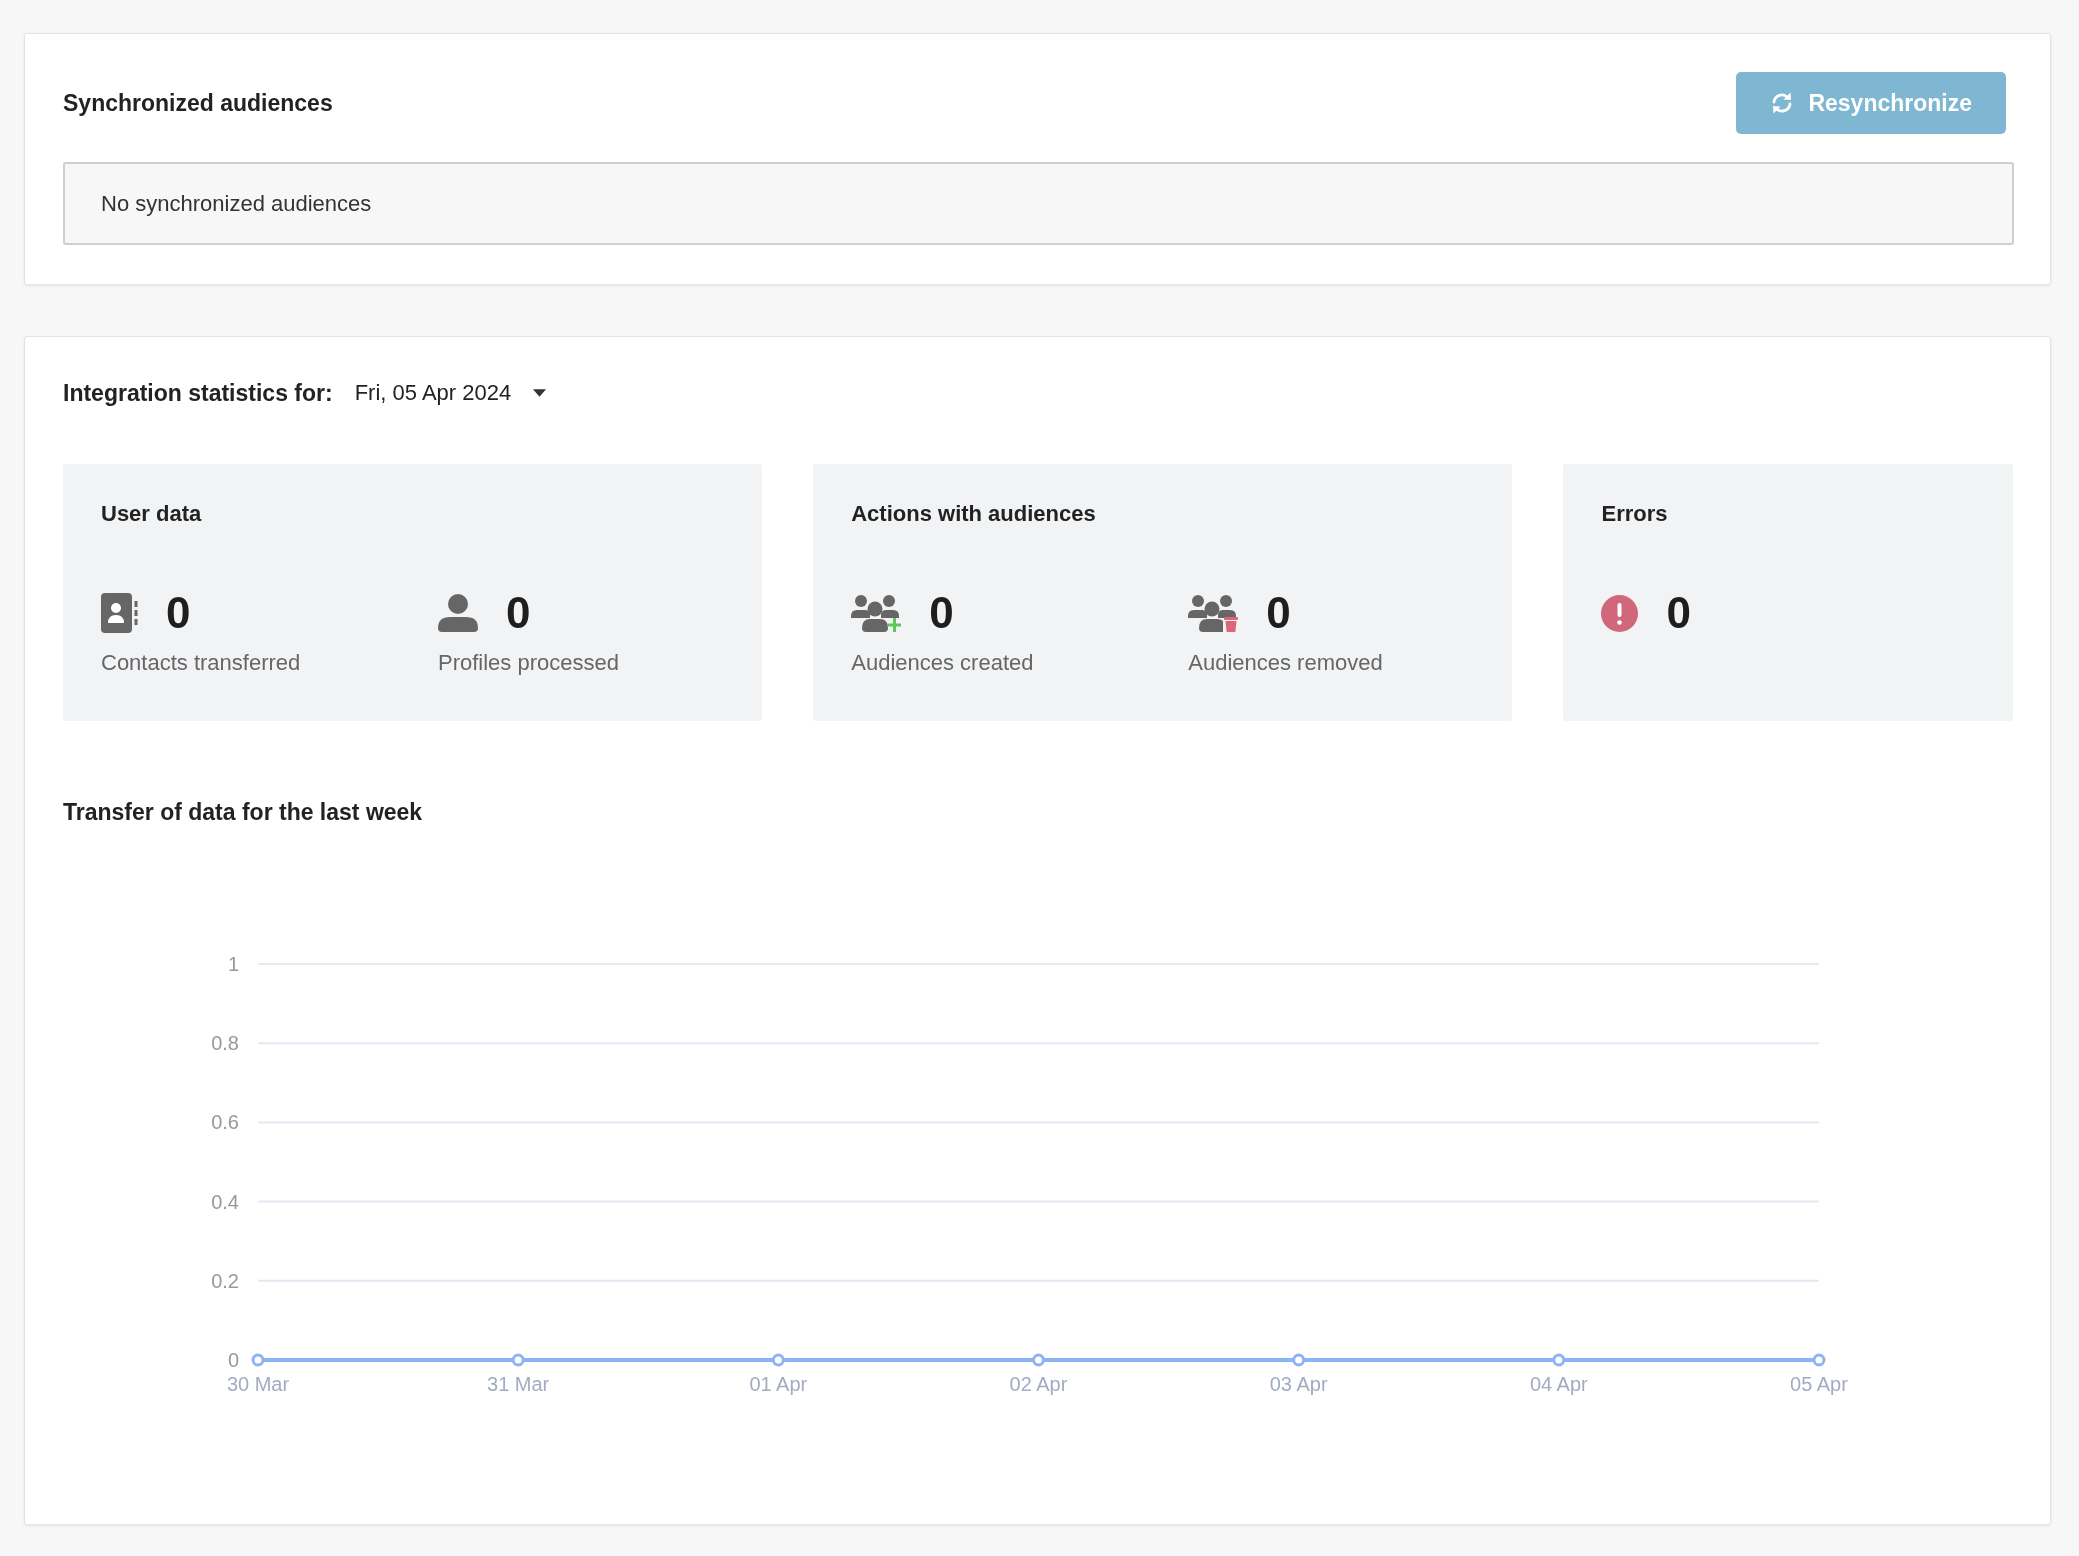  Describe the element at coordinates (1213, 613) in the screenshot. I see `group-trash-icon` at that location.